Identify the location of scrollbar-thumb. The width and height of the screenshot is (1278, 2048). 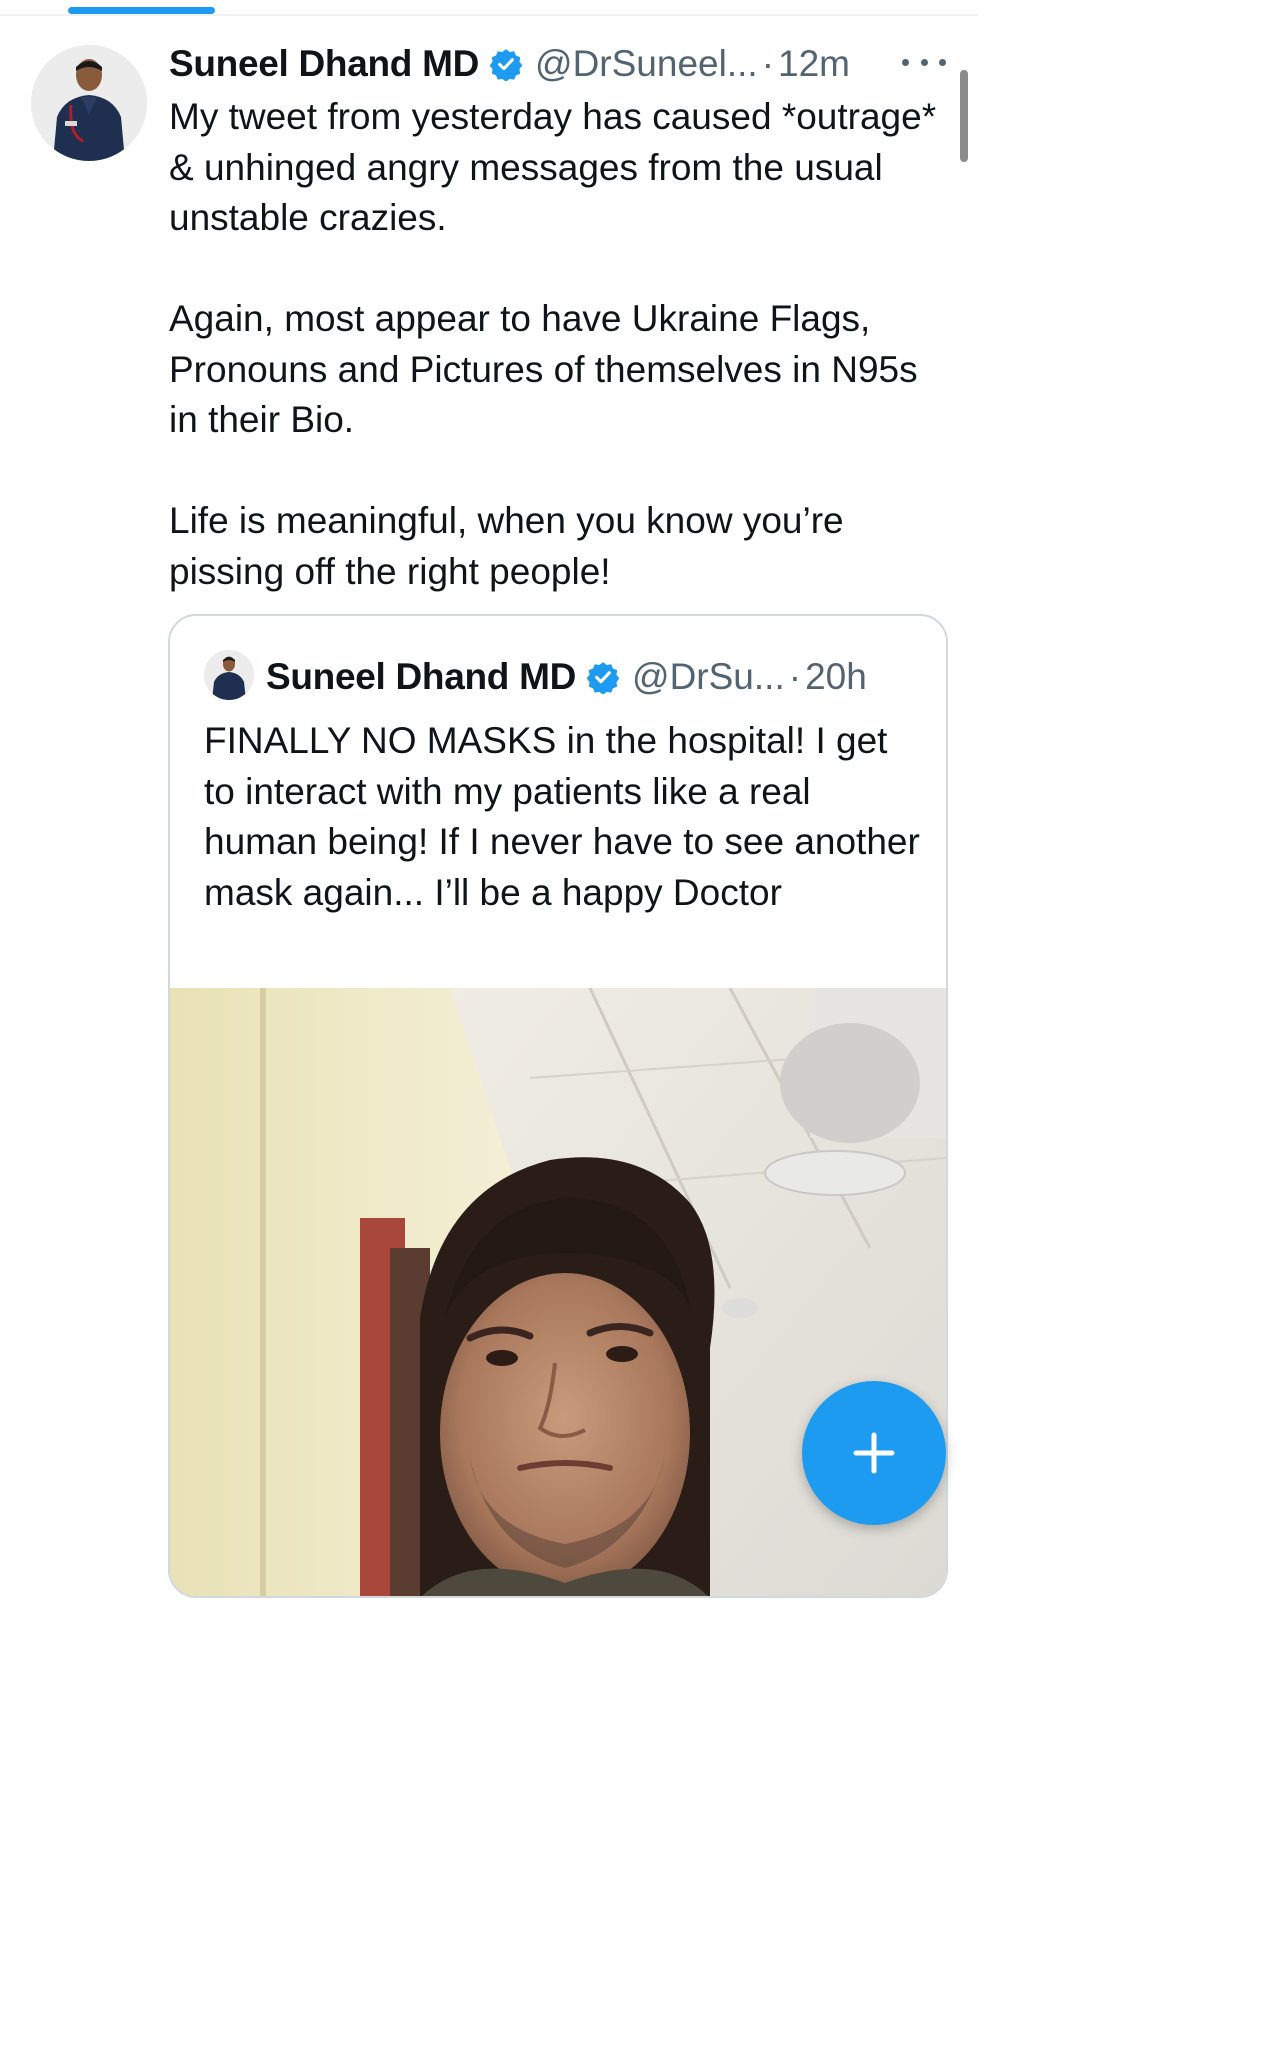
(964, 116).